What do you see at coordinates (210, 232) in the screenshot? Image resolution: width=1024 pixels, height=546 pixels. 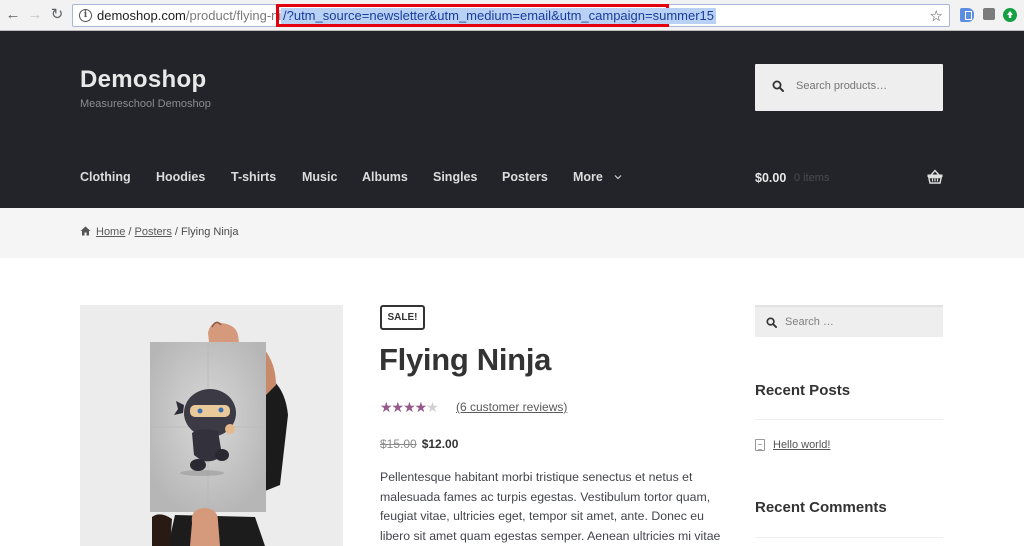 I see `breadcrumb-current: Flying Ninja` at bounding box center [210, 232].